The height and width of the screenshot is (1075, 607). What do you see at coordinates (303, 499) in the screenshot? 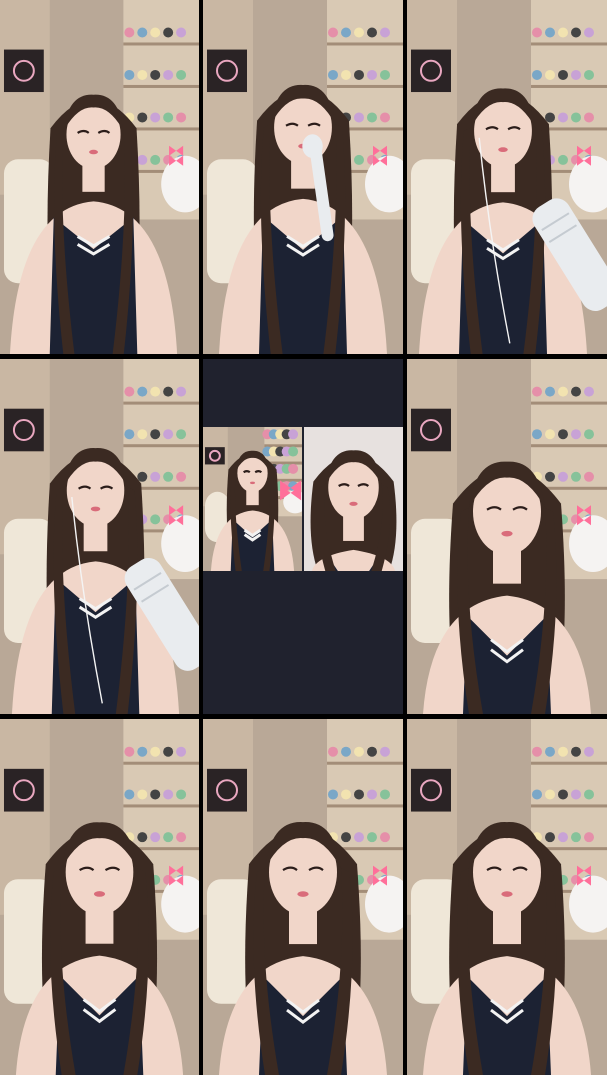
I see `split-screen-inset` at bounding box center [303, 499].